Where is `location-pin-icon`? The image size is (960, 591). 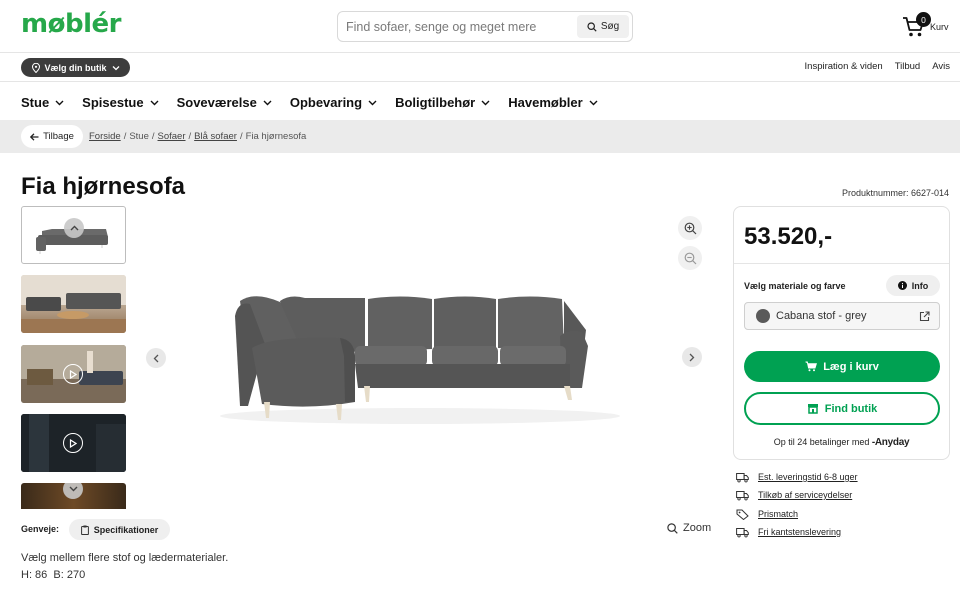
location-pin-icon is located at coordinates (35, 67).